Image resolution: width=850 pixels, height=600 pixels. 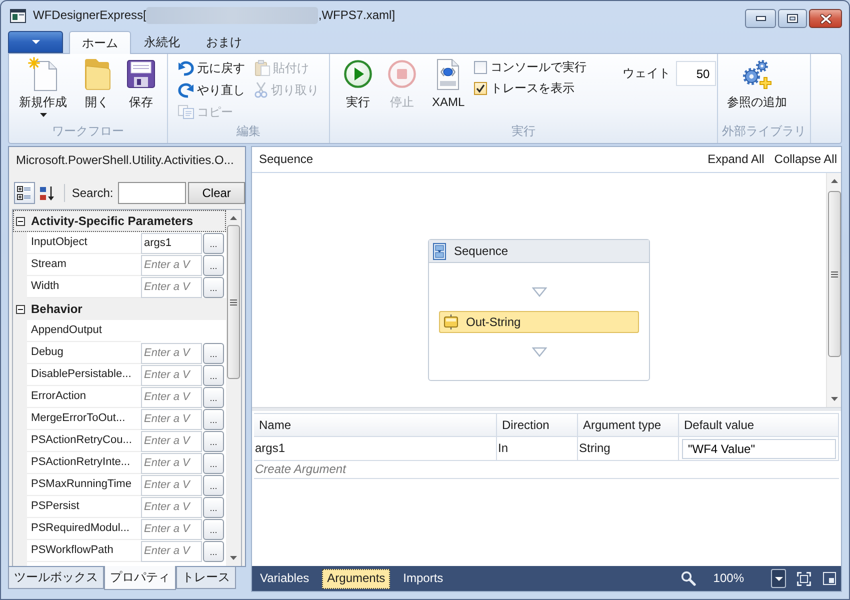 I want to click on document-icon, so click(x=448, y=74).